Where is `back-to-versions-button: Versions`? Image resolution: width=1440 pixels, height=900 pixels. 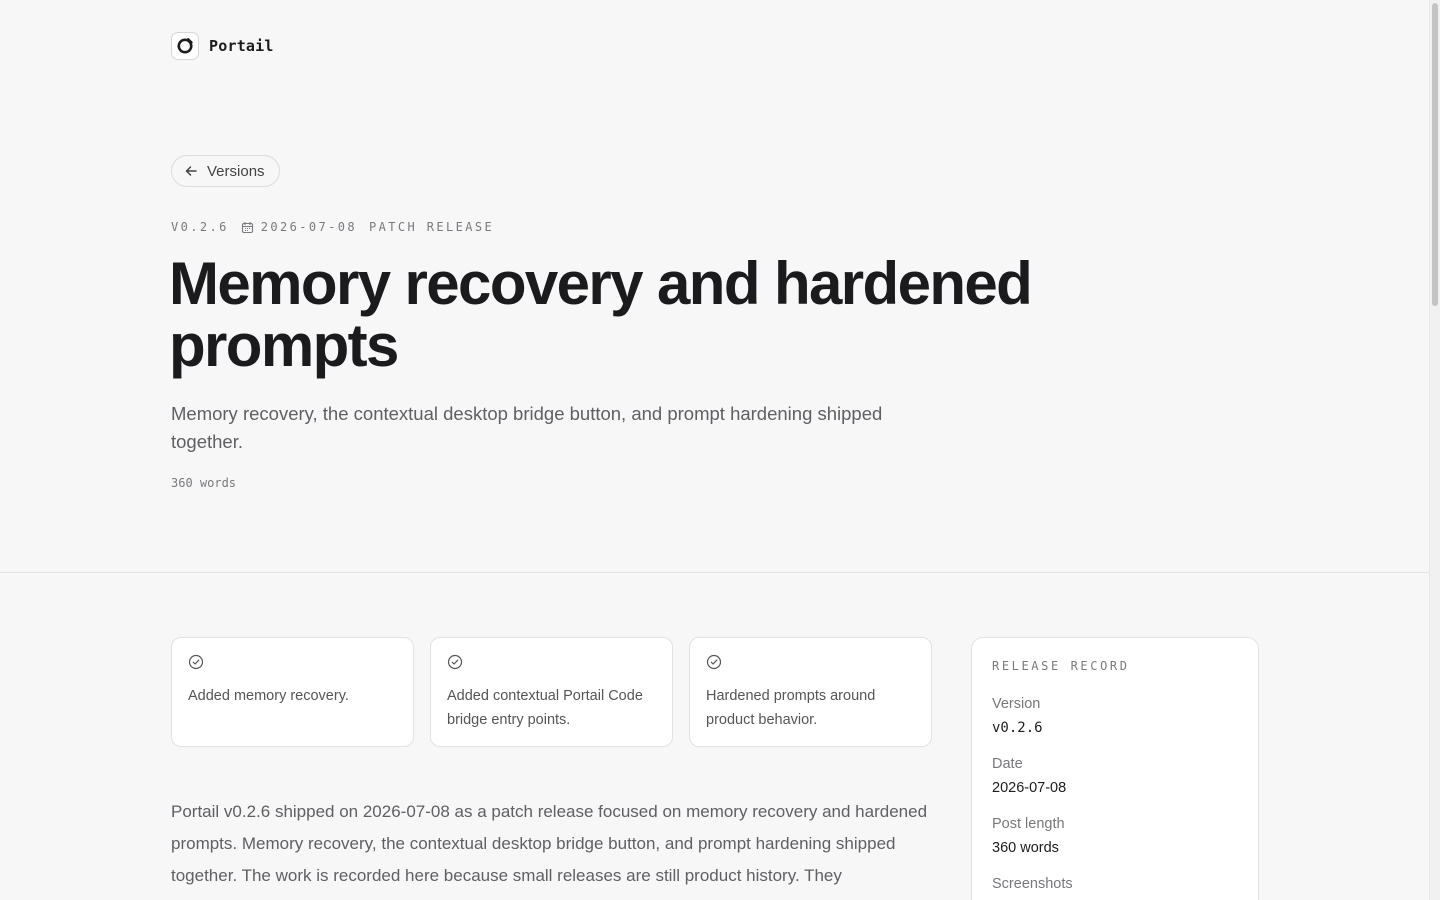 back-to-versions-button: Versions is located at coordinates (225, 171).